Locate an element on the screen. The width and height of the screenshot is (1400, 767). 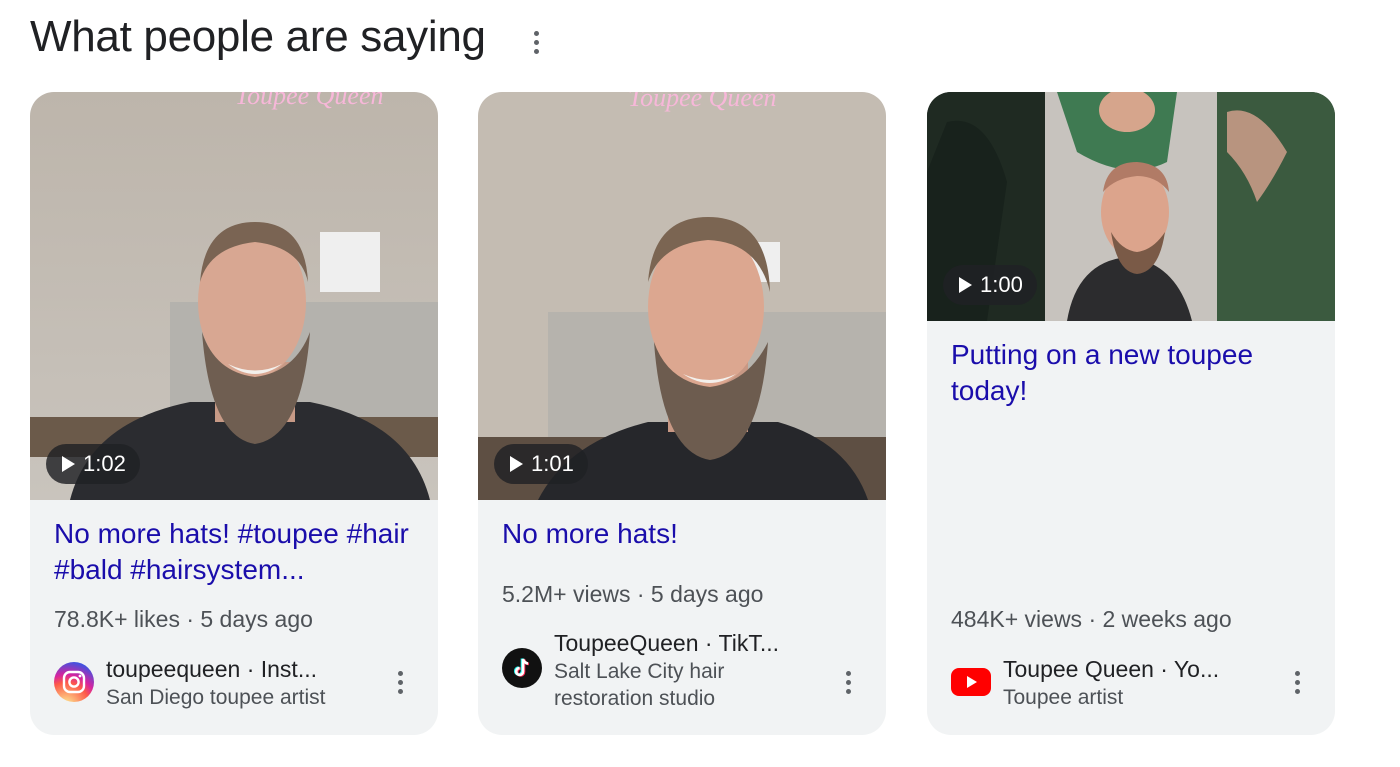
video-duration-badge: 1:02 is located at coordinates (93, 464).